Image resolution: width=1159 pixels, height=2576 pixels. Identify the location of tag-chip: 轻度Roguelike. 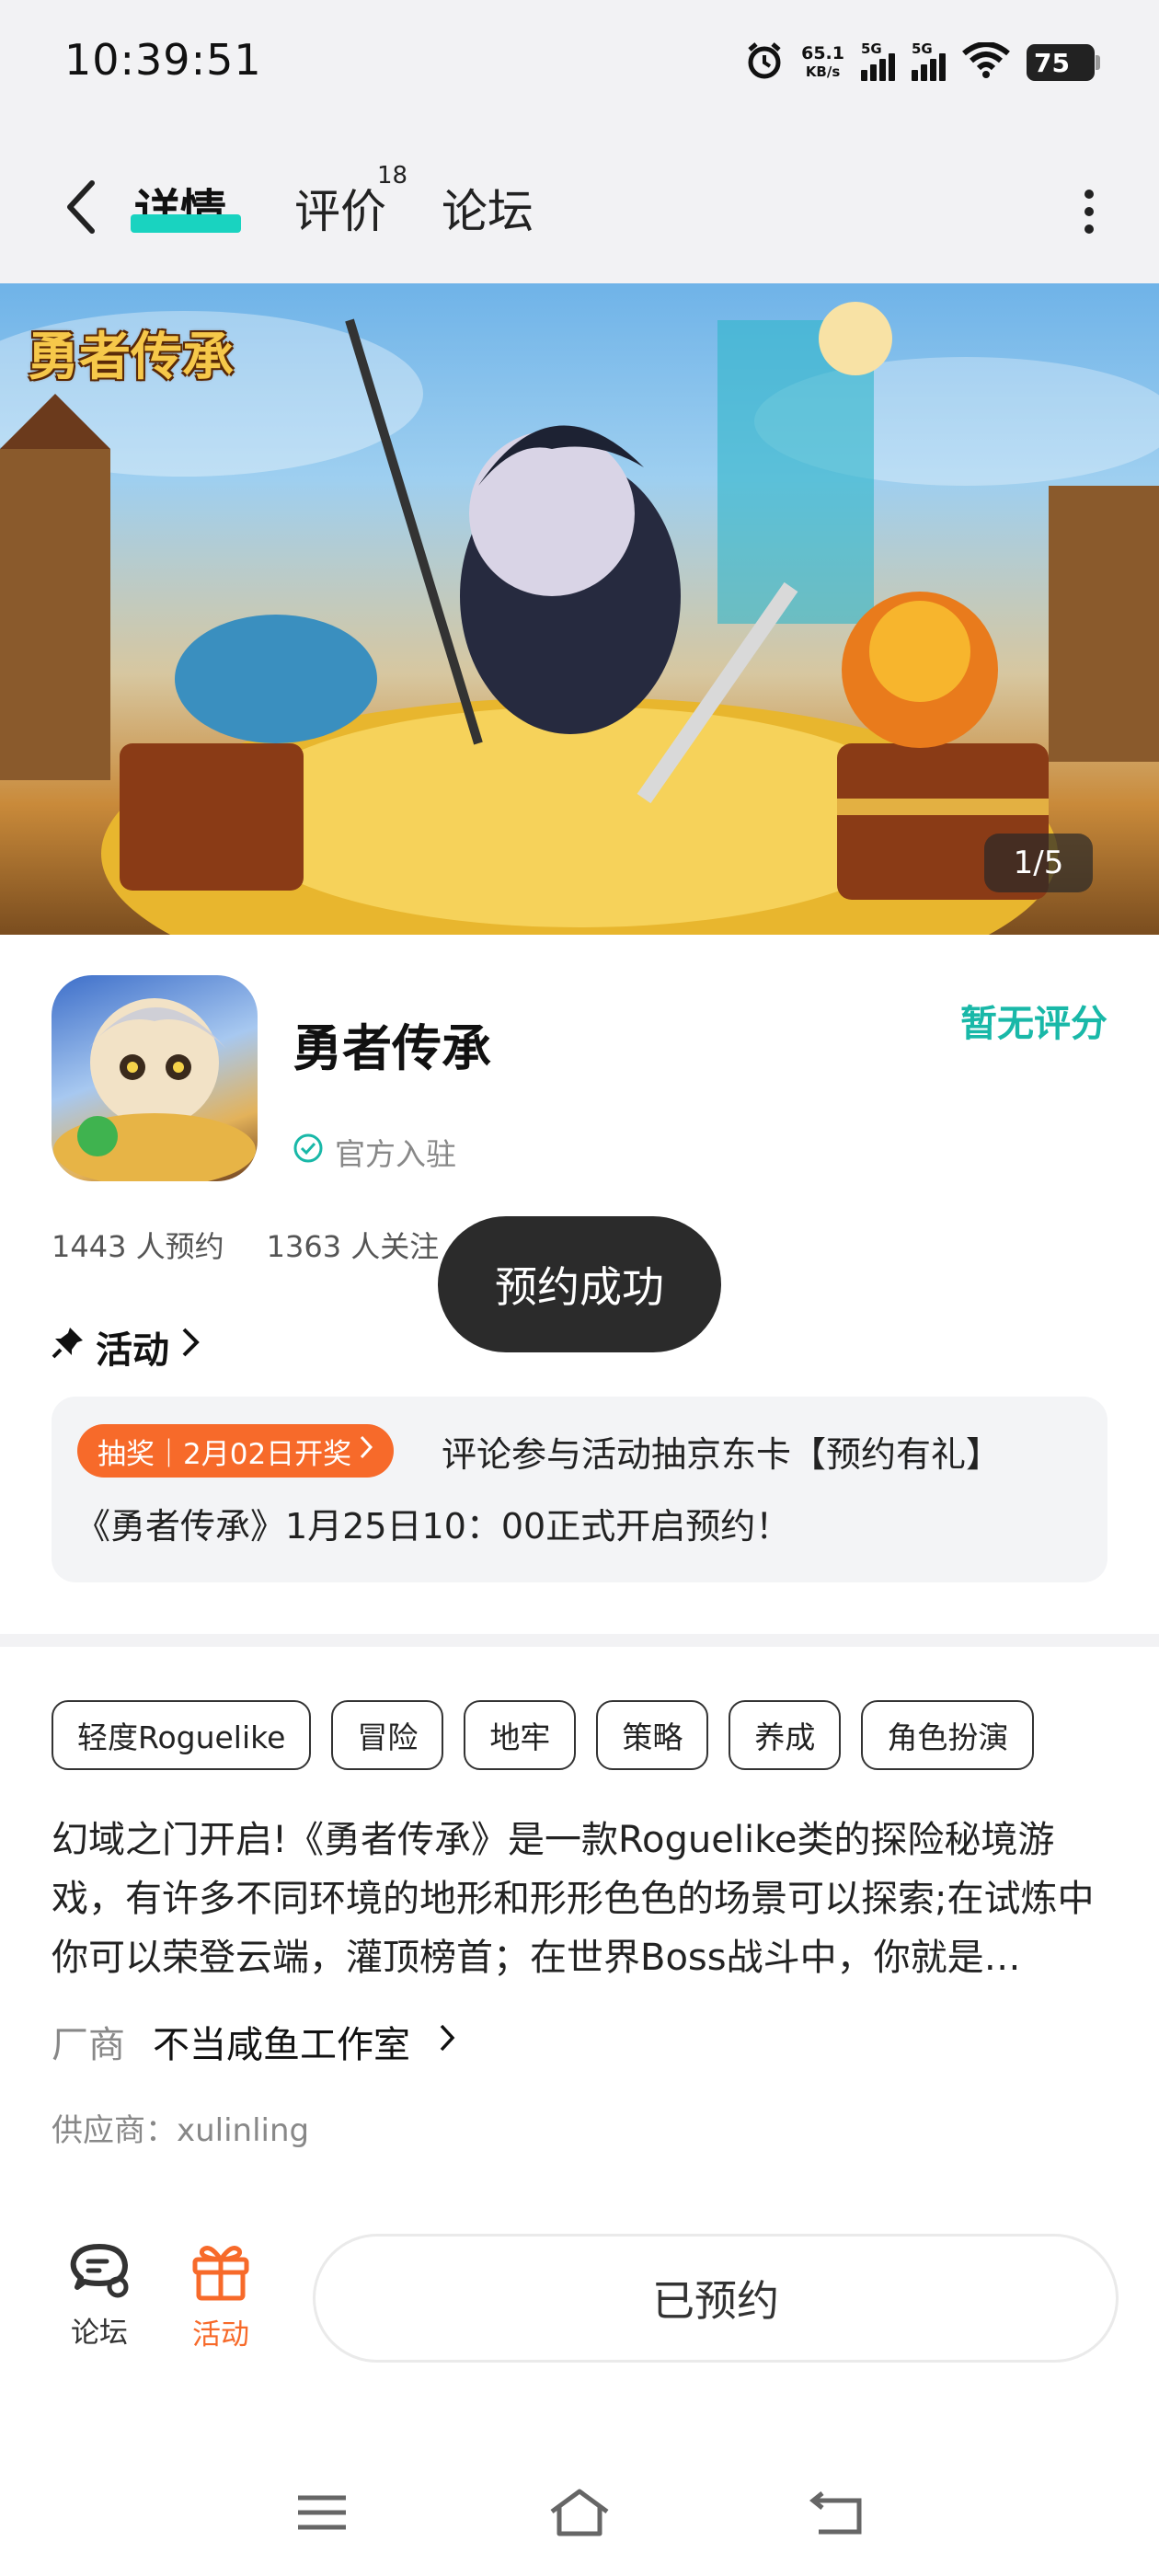
(182, 1735).